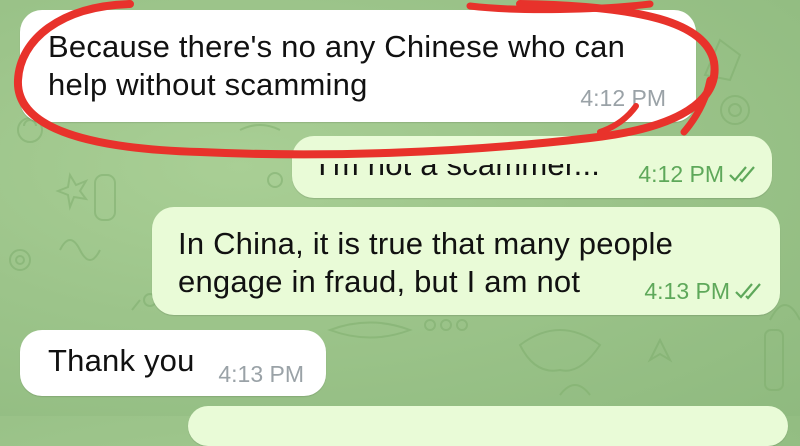 This screenshot has height=446, width=800. Describe the element at coordinates (337, 46) in the screenshot. I see `message-line: Because there's no any Chinese who can` at that location.